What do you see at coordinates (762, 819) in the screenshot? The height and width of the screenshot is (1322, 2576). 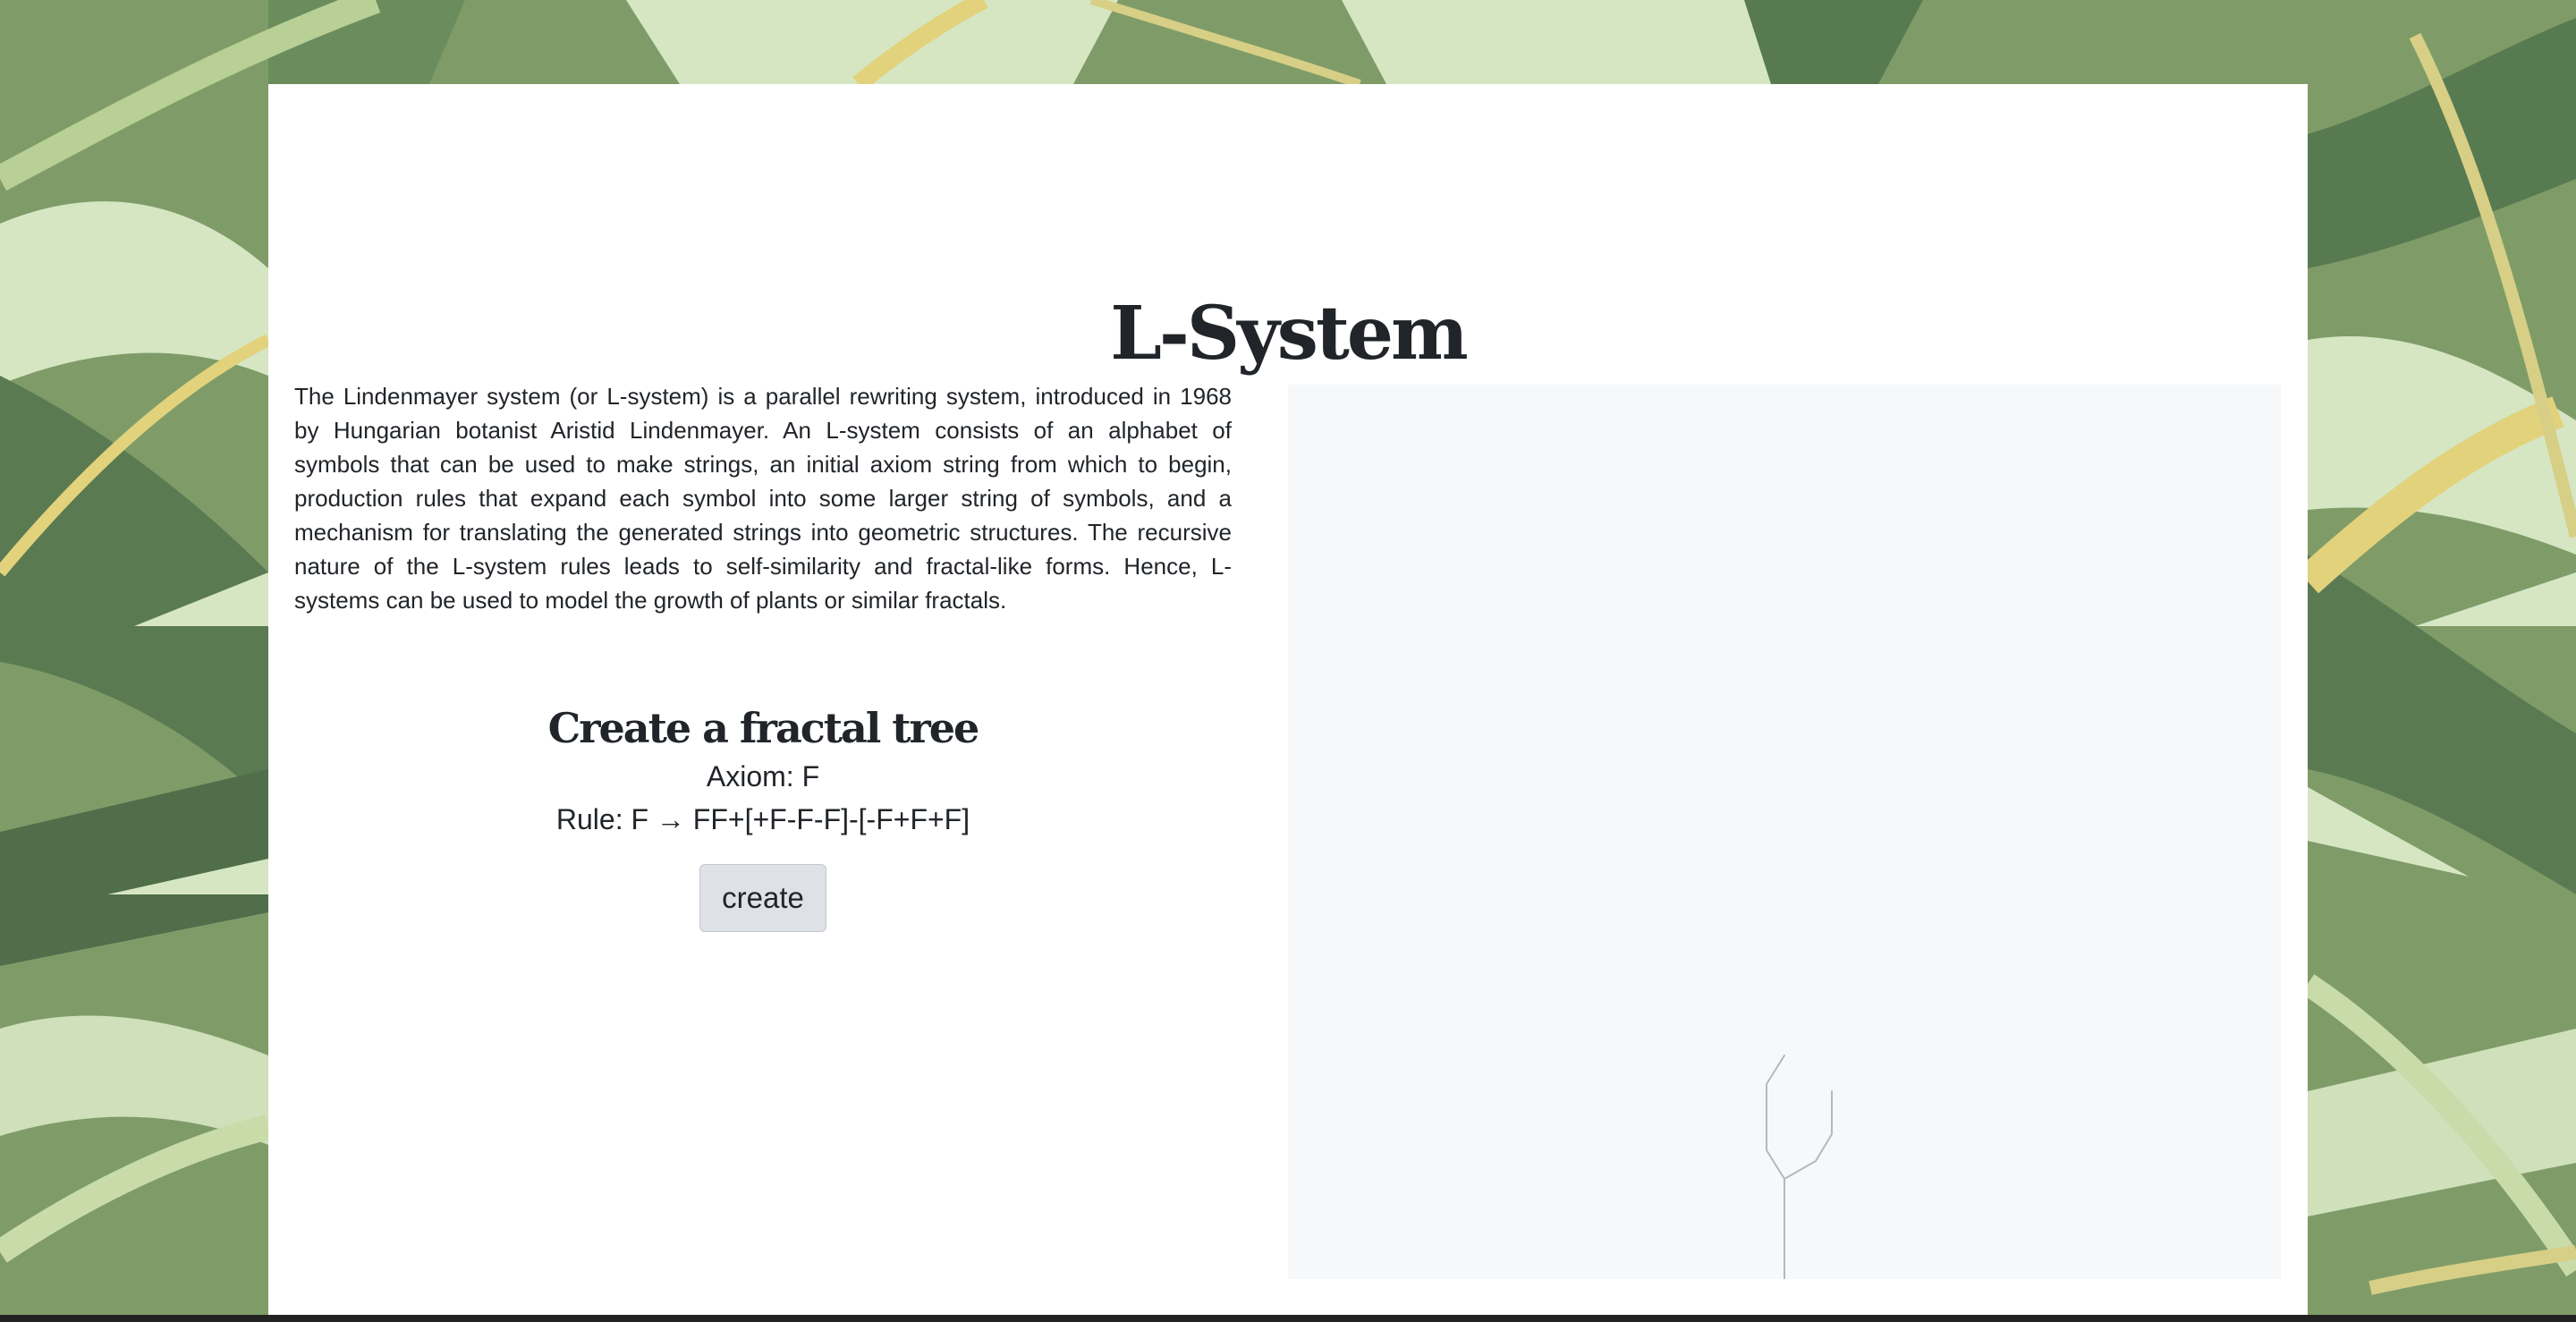 I see `rule-text: Rule: F → FF+[+F-F-F]-[-F+F+F]` at bounding box center [762, 819].